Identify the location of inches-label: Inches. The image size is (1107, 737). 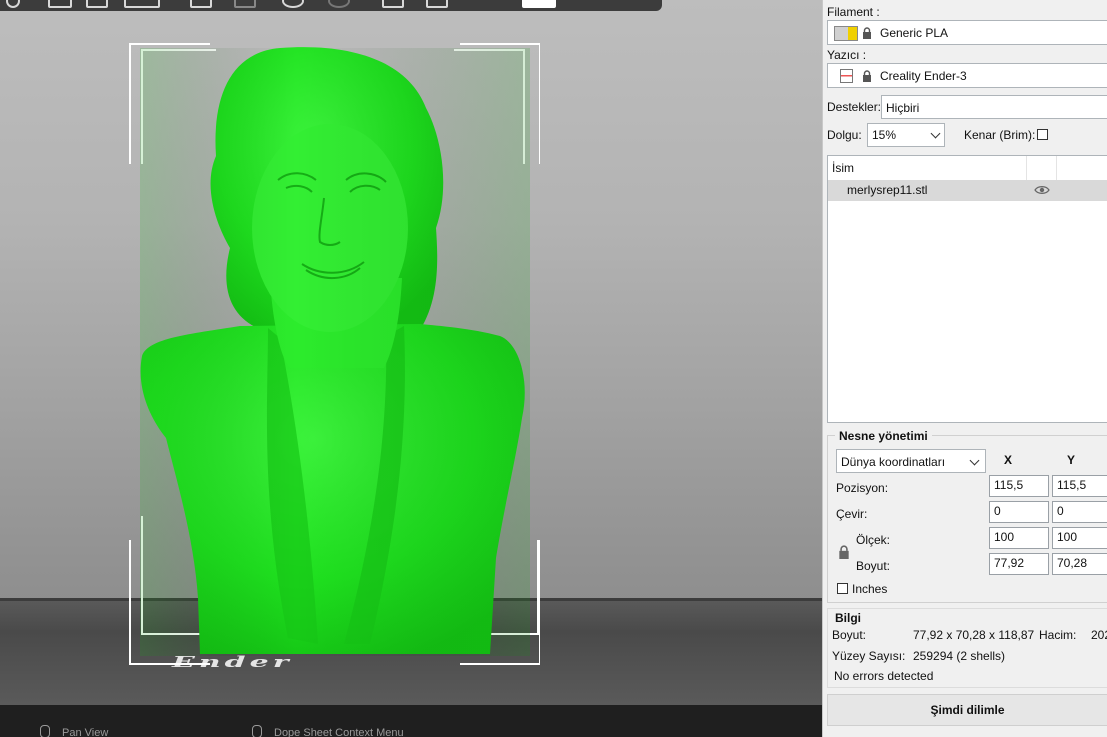
(870, 589).